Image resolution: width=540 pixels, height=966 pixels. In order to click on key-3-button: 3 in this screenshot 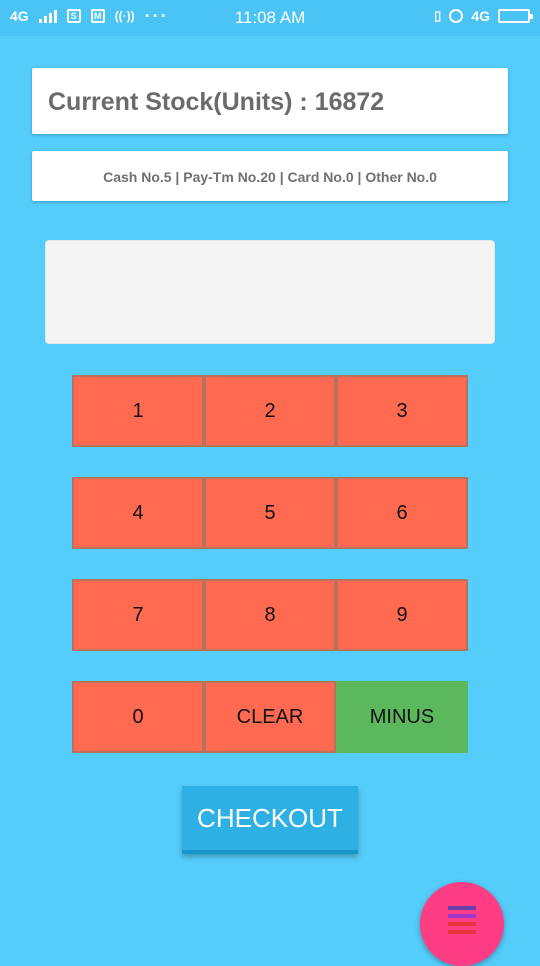, I will do `click(402, 411)`.